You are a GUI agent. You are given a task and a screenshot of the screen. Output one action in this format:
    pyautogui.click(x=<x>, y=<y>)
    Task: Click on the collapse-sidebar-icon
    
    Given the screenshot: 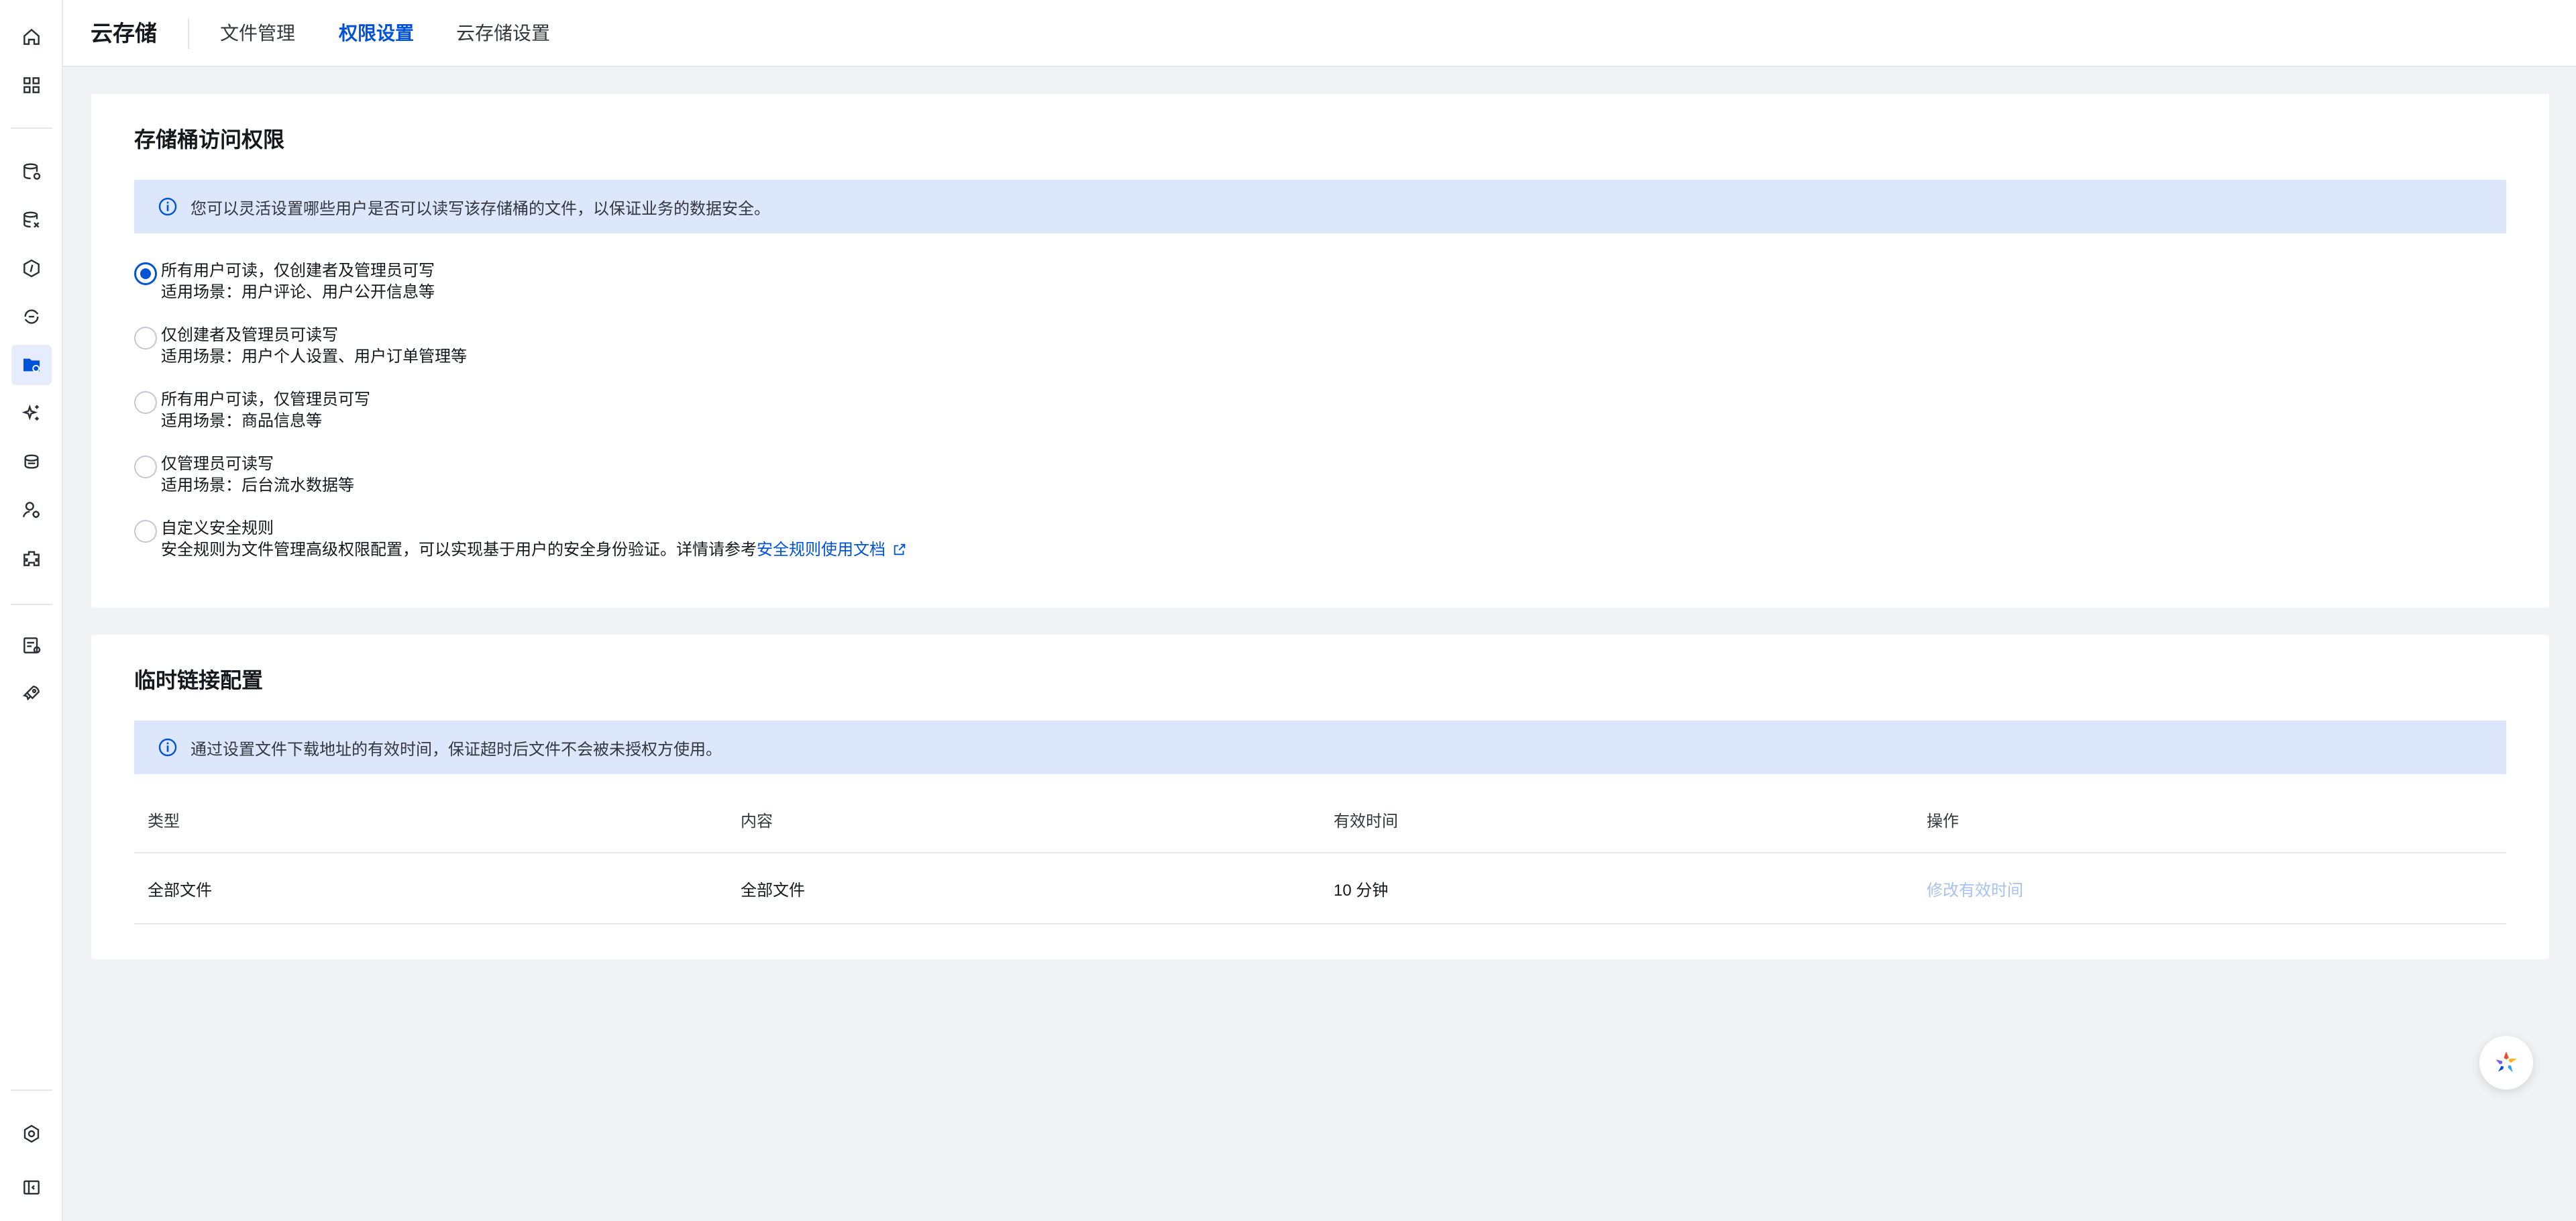 What is the action you would take?
    pyautogui.click(x=31, y=1187)
    